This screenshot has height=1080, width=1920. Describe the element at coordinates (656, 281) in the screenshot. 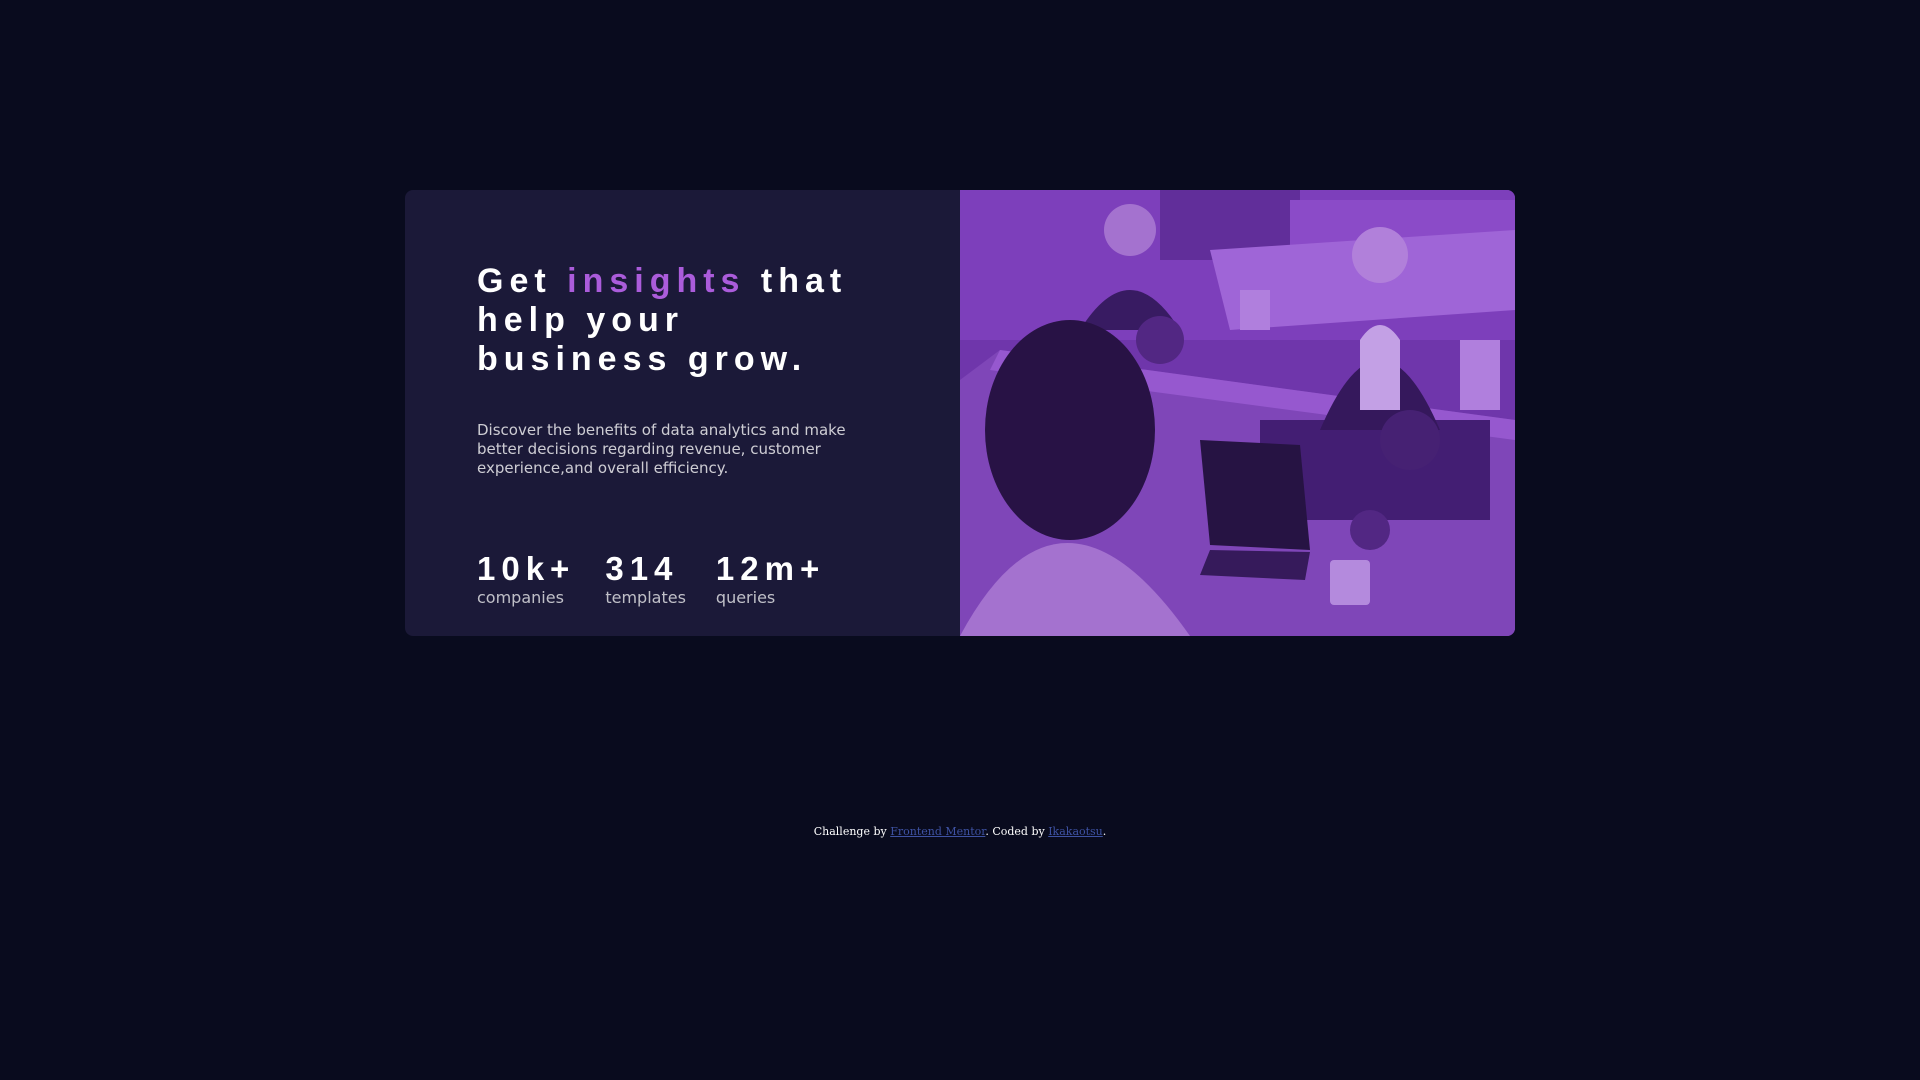

I see `headline-accent: insights` at that location.